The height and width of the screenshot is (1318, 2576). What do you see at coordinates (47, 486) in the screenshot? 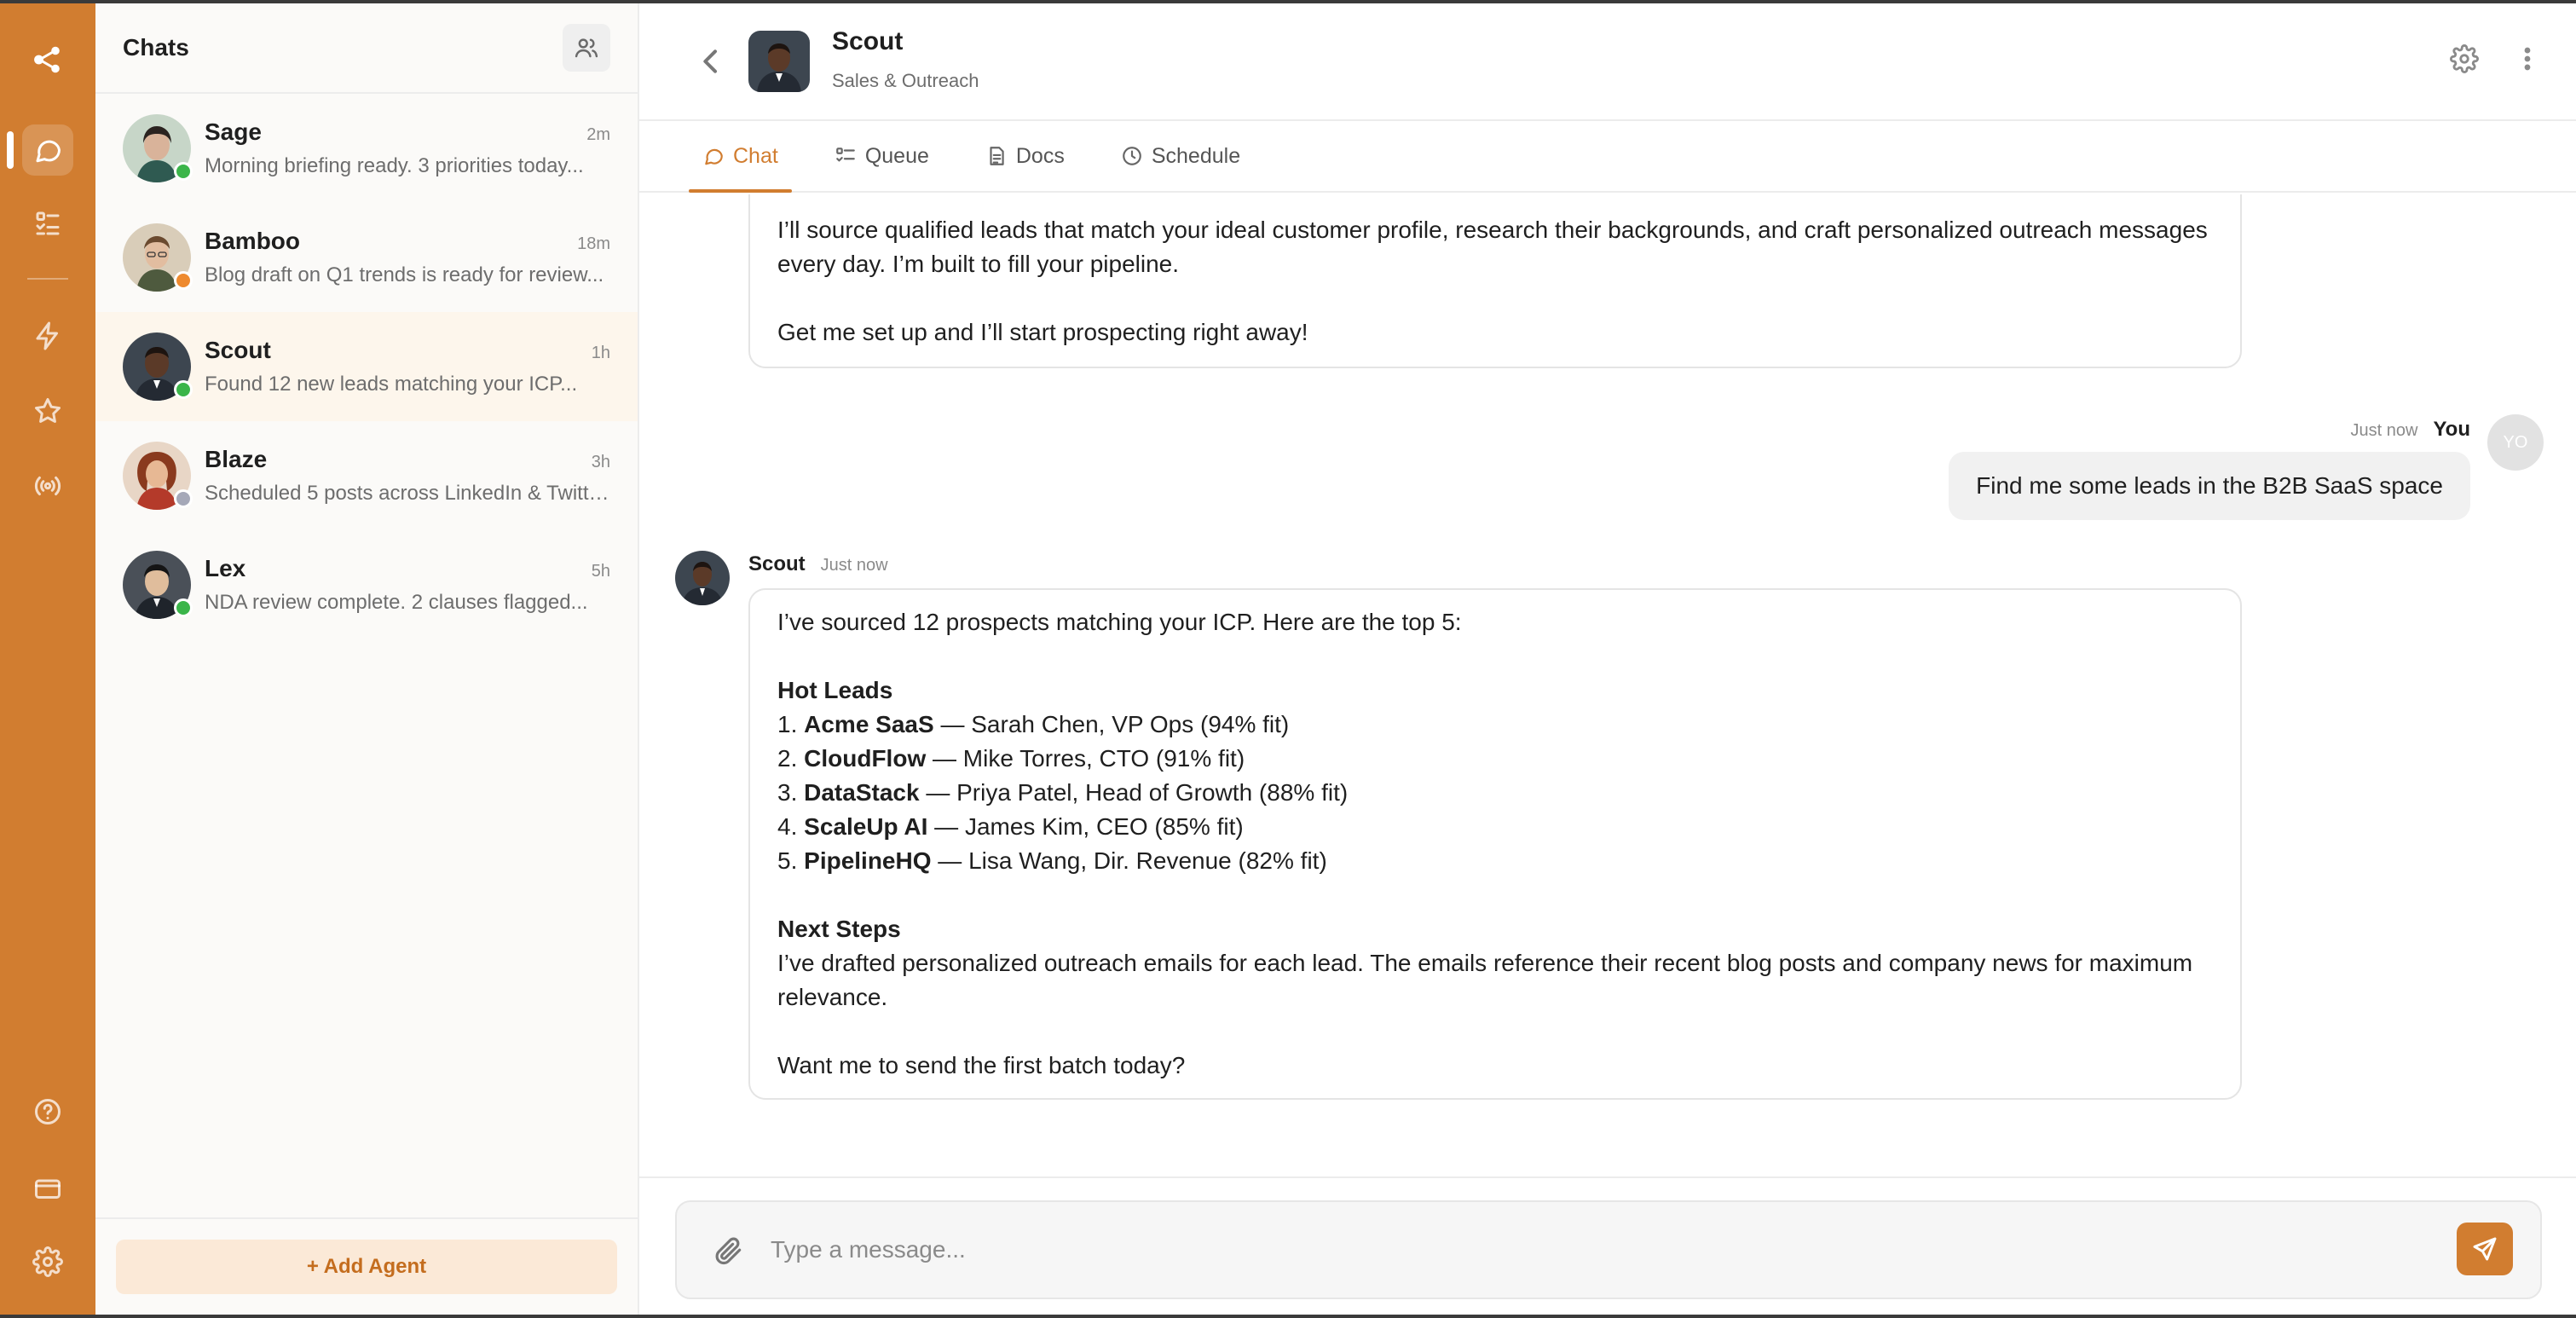
I see `broadcast-icon` at bounding box center [47, 486].